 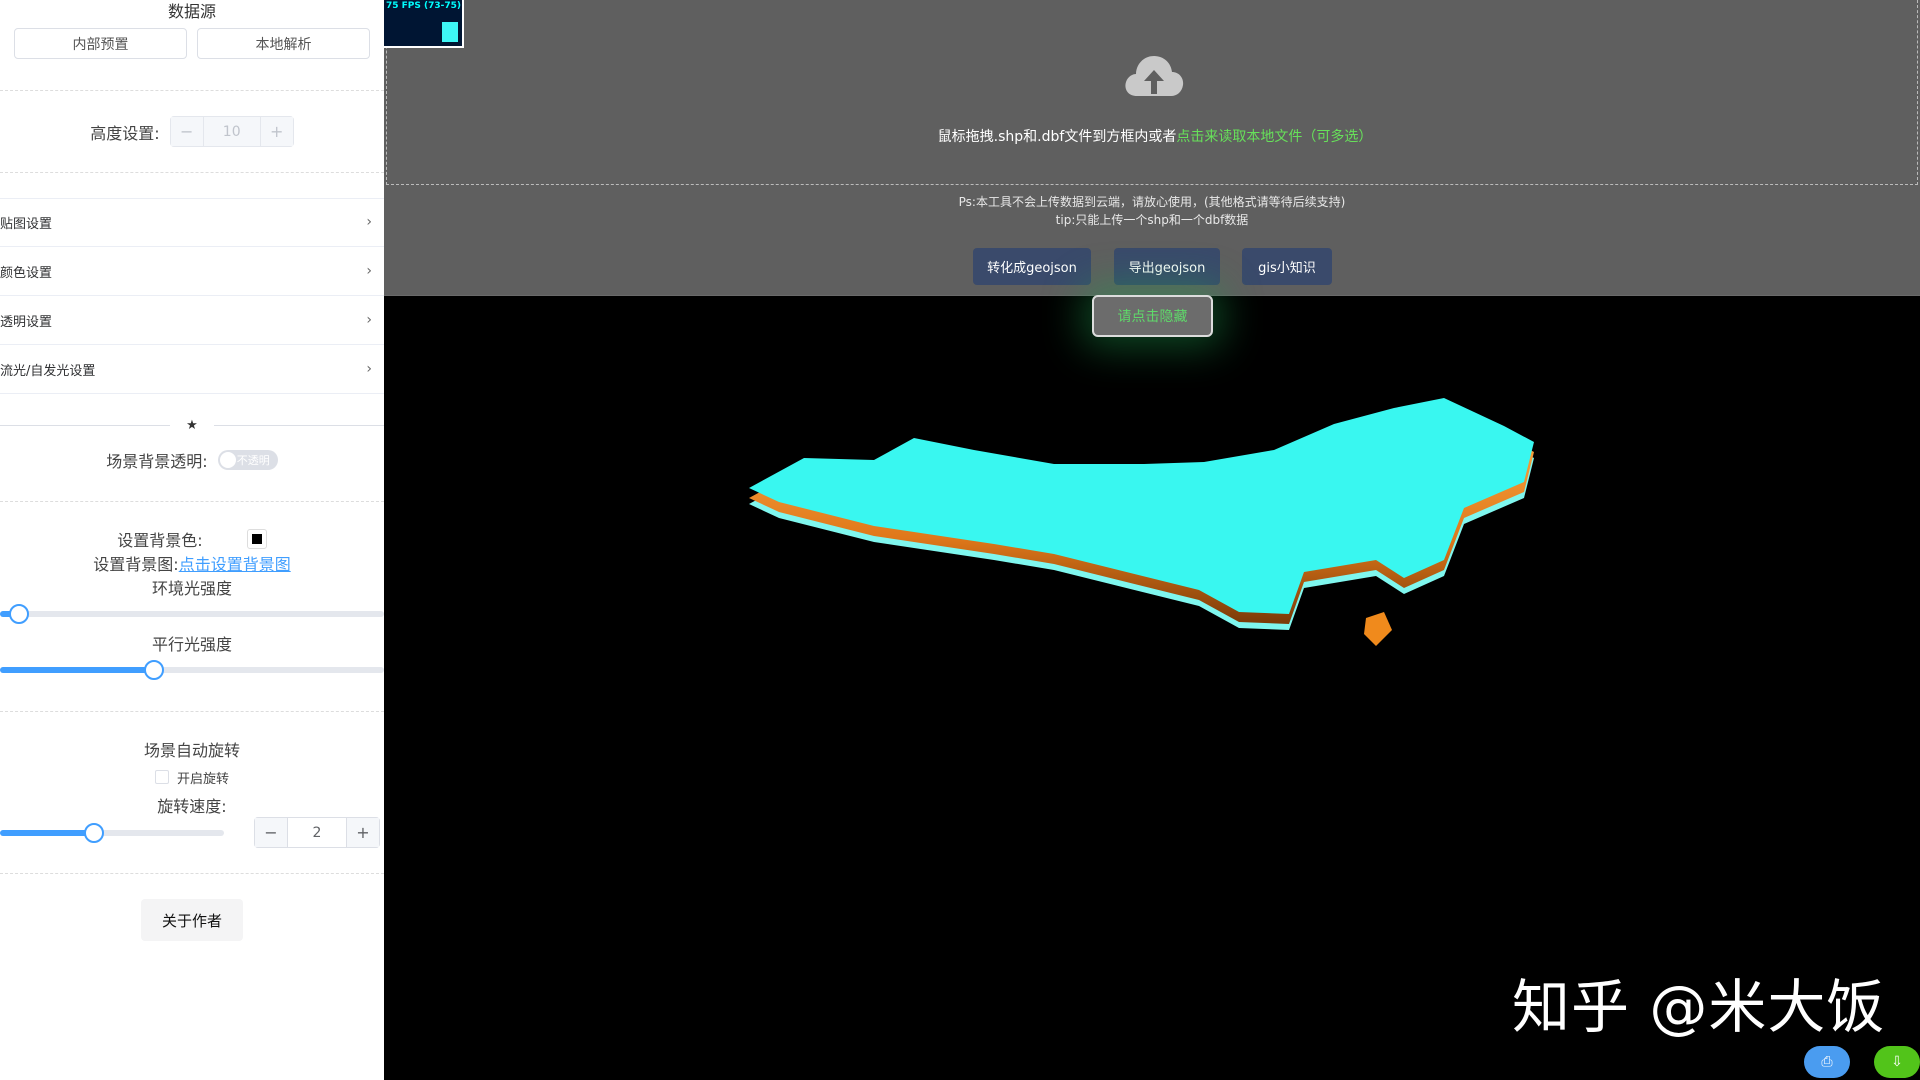 What do you see at coordinates (186, 131) in the screenshot?
I see `height-decrease-button: −` at bounding box center [186, 131].